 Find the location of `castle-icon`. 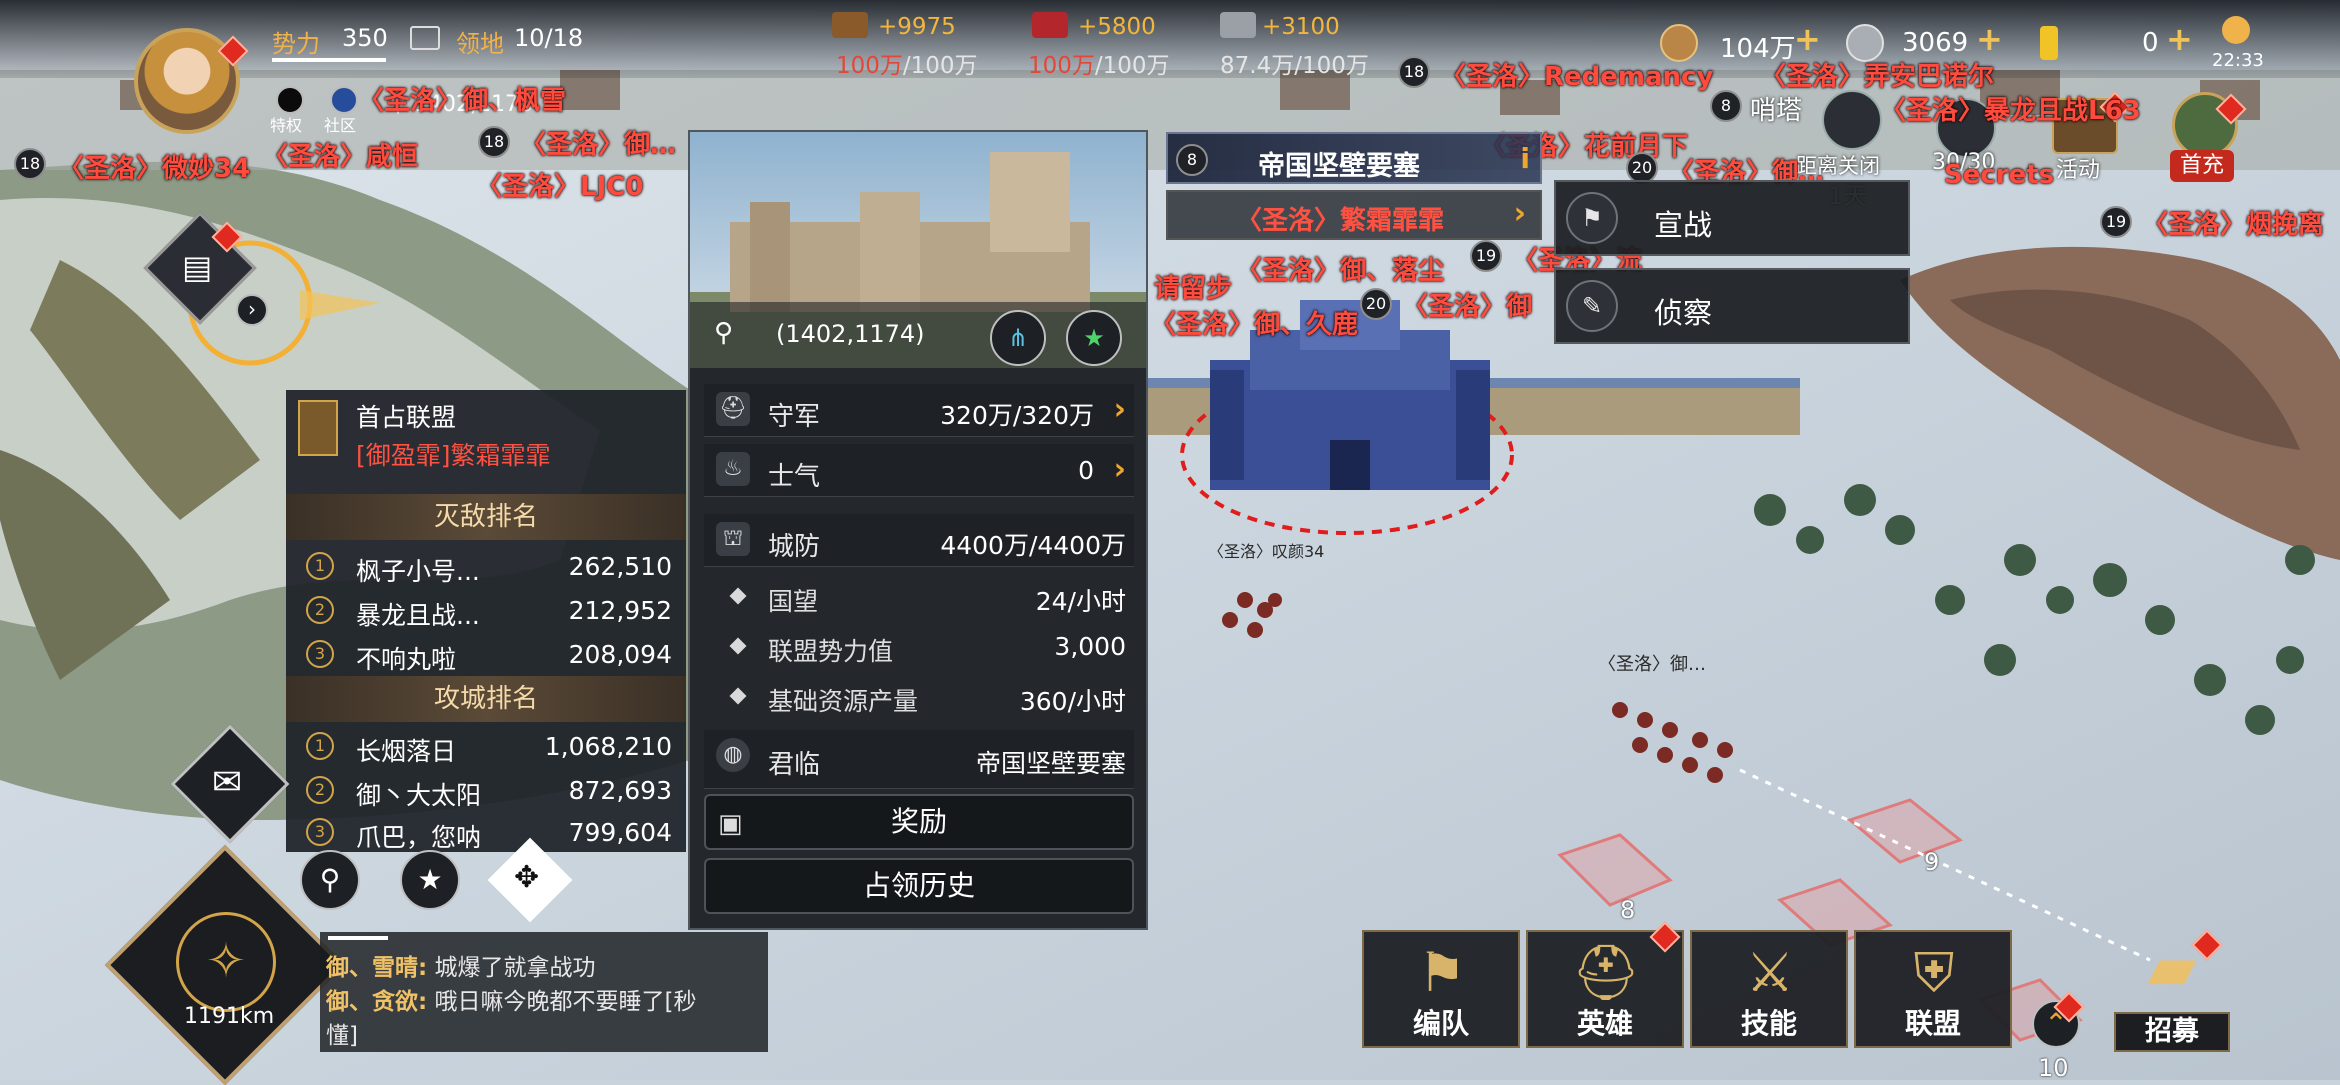

castle-icon is located at coordinates (1852, 120).